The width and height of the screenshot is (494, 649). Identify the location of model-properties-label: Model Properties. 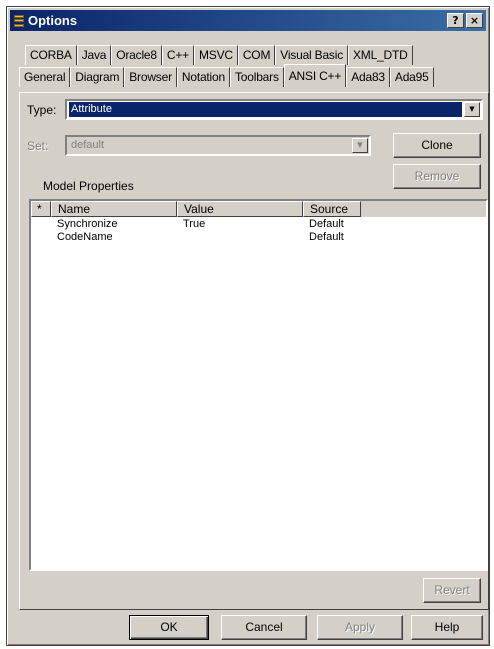
(88, 186).